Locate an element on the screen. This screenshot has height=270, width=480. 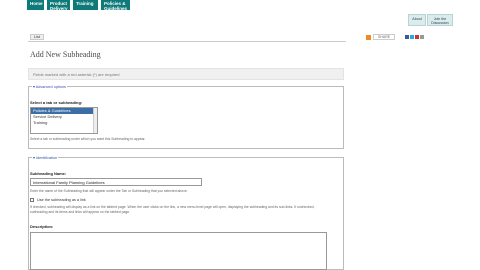
subheading-name-input: International Family Planning Guidelines is located at coordinates (116, 182).